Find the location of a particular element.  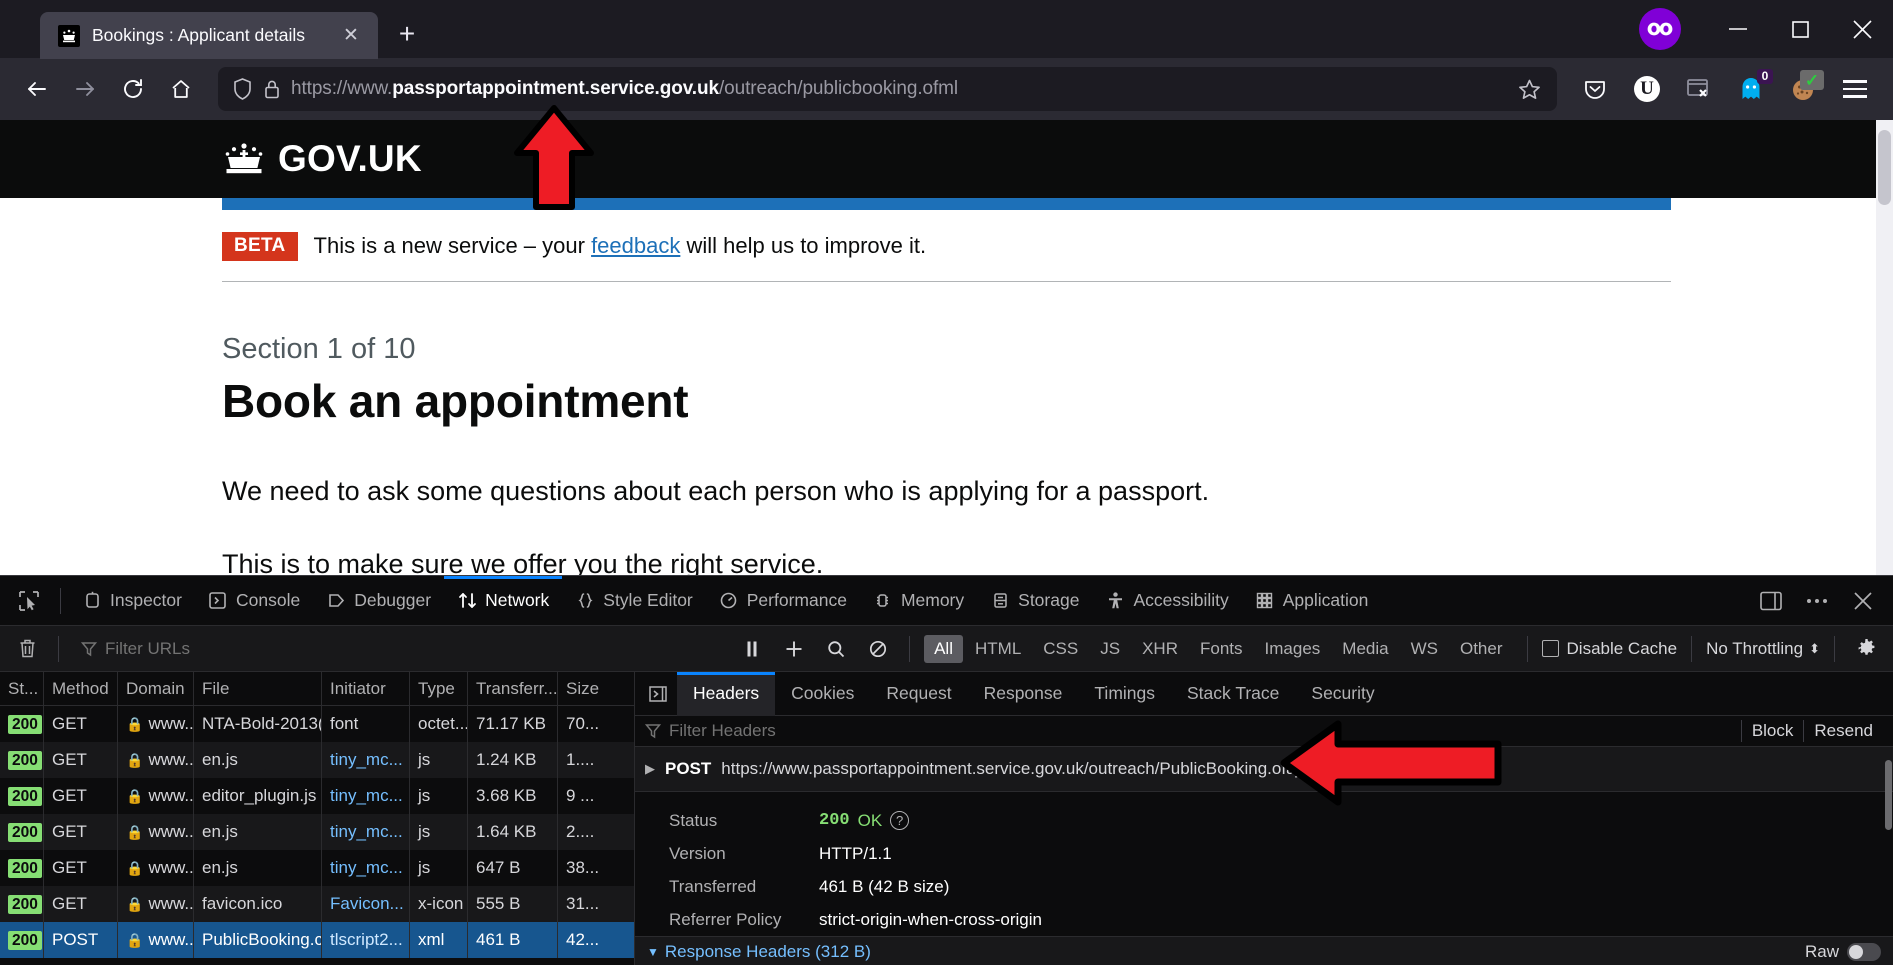

type-filter-images: Images is located at coordinates (1293, 649).